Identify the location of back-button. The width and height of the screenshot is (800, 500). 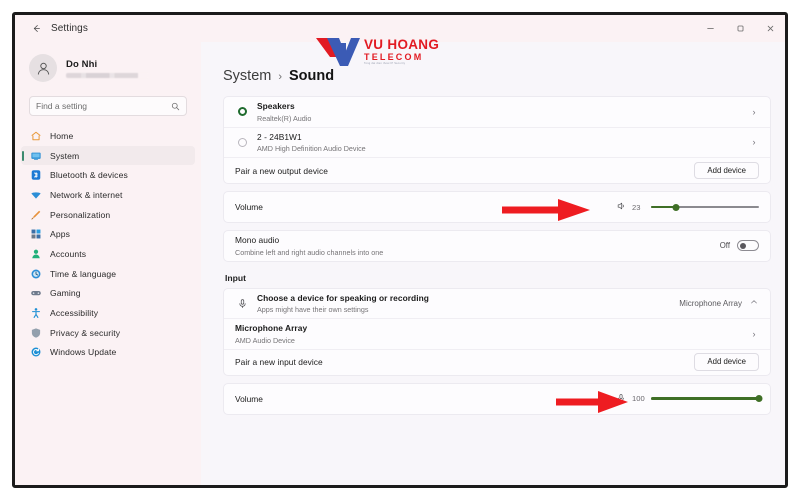
(36, 29).